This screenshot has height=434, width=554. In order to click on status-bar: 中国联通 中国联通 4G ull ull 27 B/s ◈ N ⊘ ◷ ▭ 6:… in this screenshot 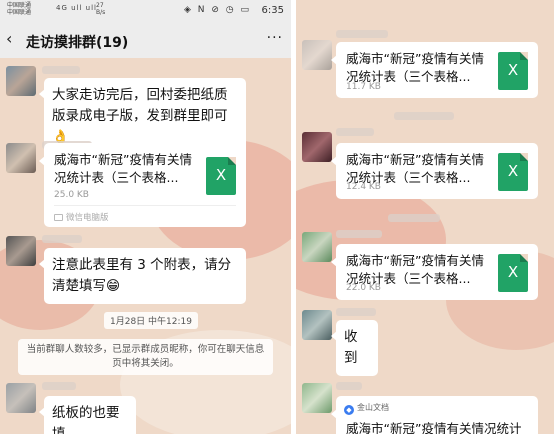, I will do `click(145, 11)`.